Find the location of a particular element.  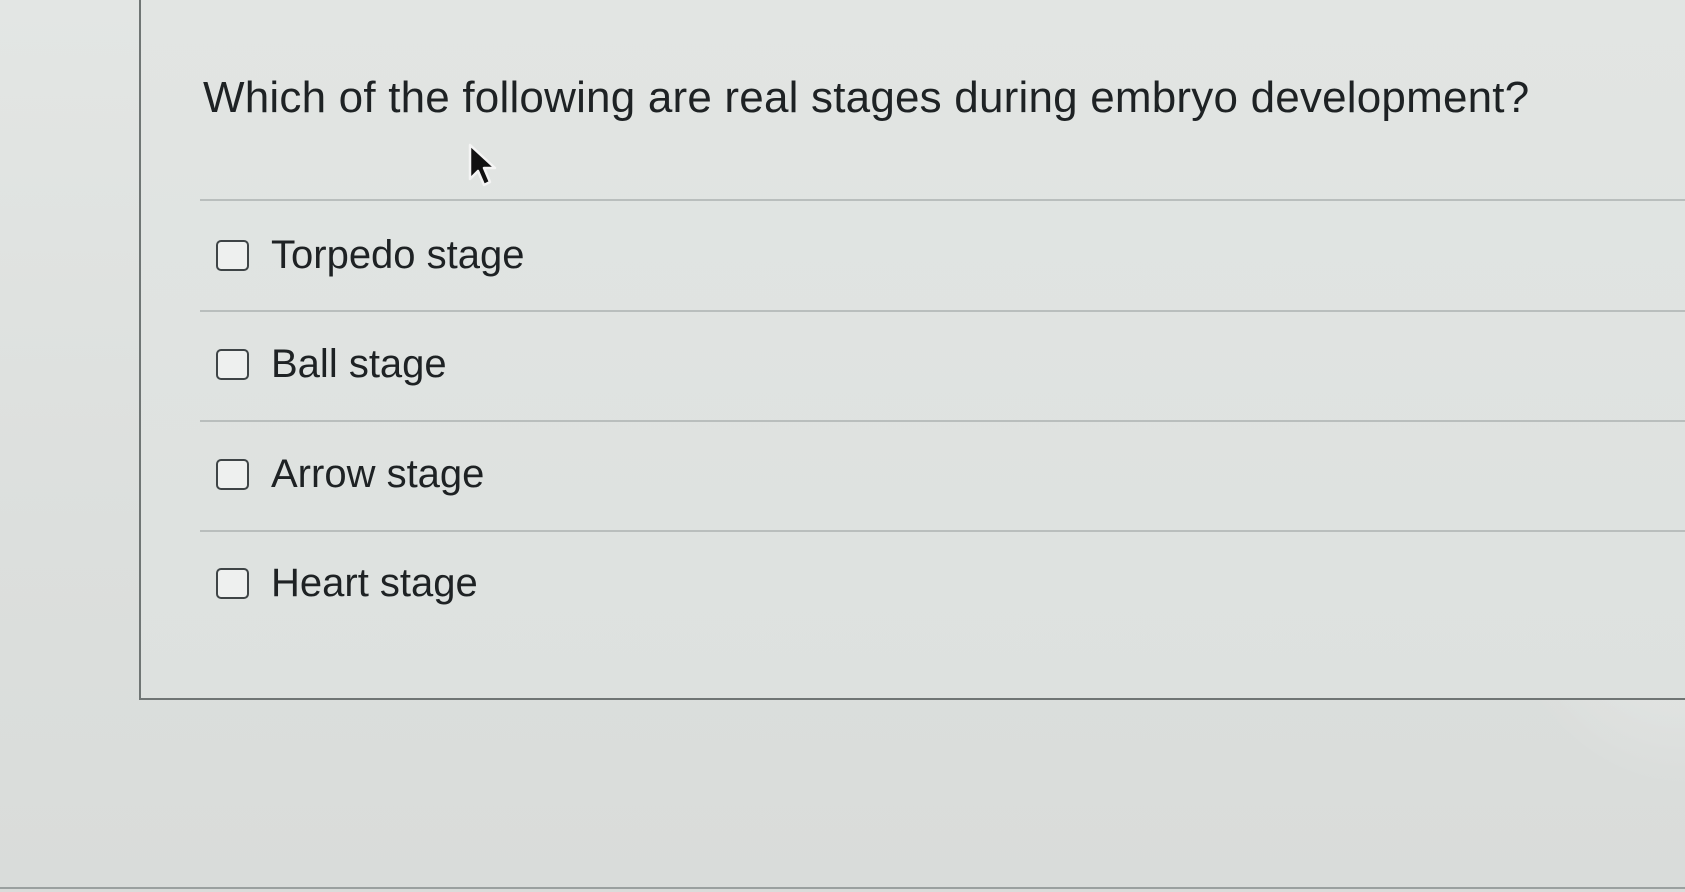

option-arrow-stage: Arrow stage is located at coordinates (350, 474).